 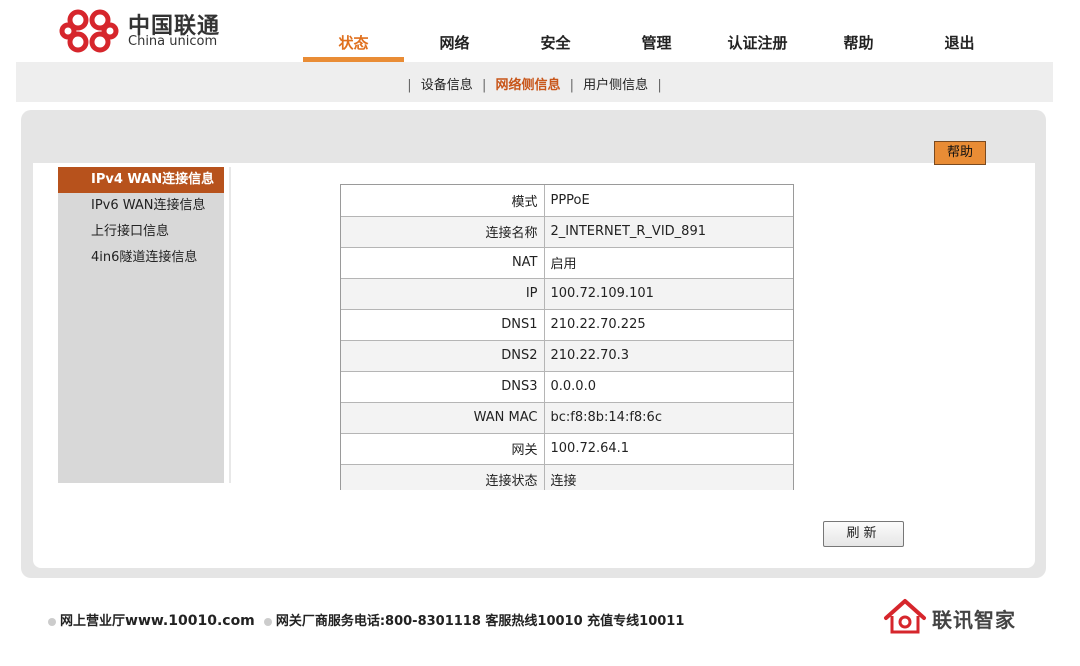 I want to click on sidebar-item-ipv4-wan: IPv4 WAN连接信息, so click(x=141, y=180).